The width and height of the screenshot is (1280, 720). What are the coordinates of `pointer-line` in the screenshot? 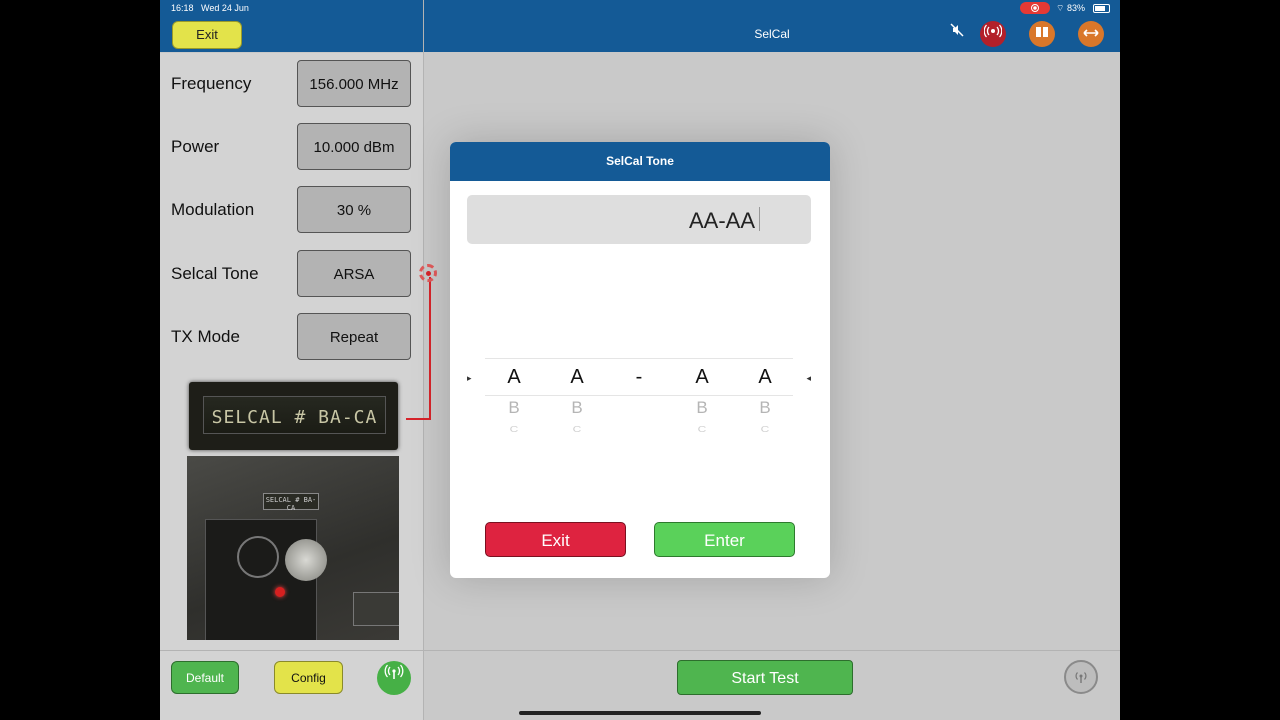 It's located at (430, 348).